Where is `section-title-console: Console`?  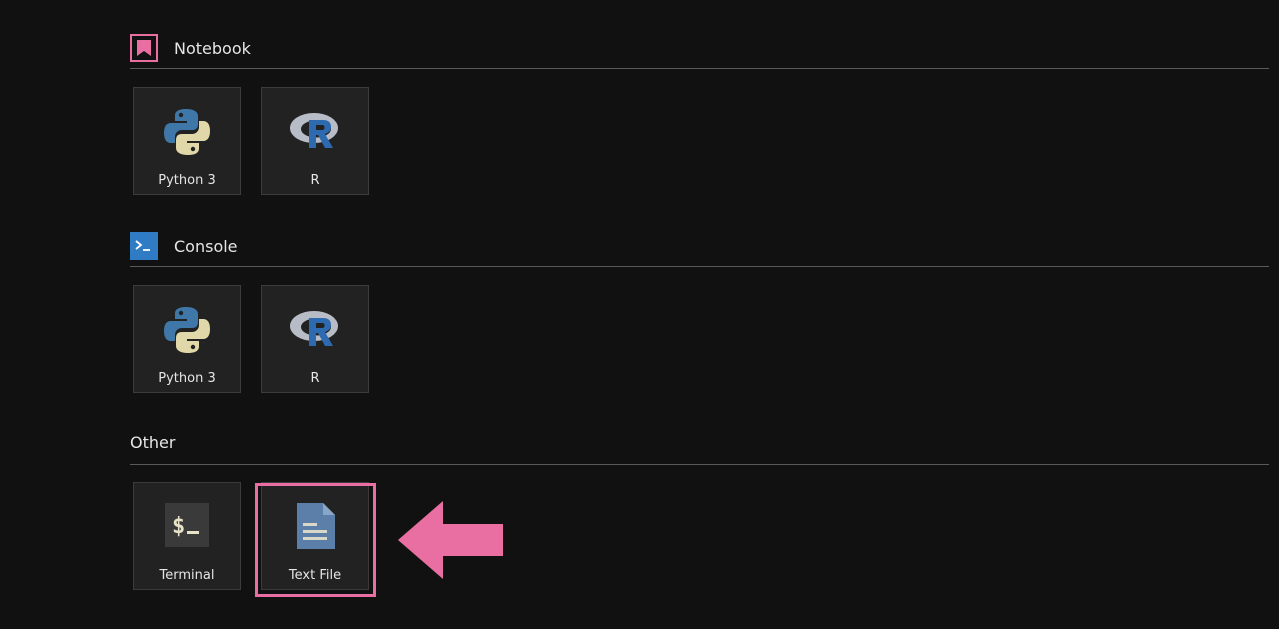 section-title-console: Console is located at coordinates (206, 246).